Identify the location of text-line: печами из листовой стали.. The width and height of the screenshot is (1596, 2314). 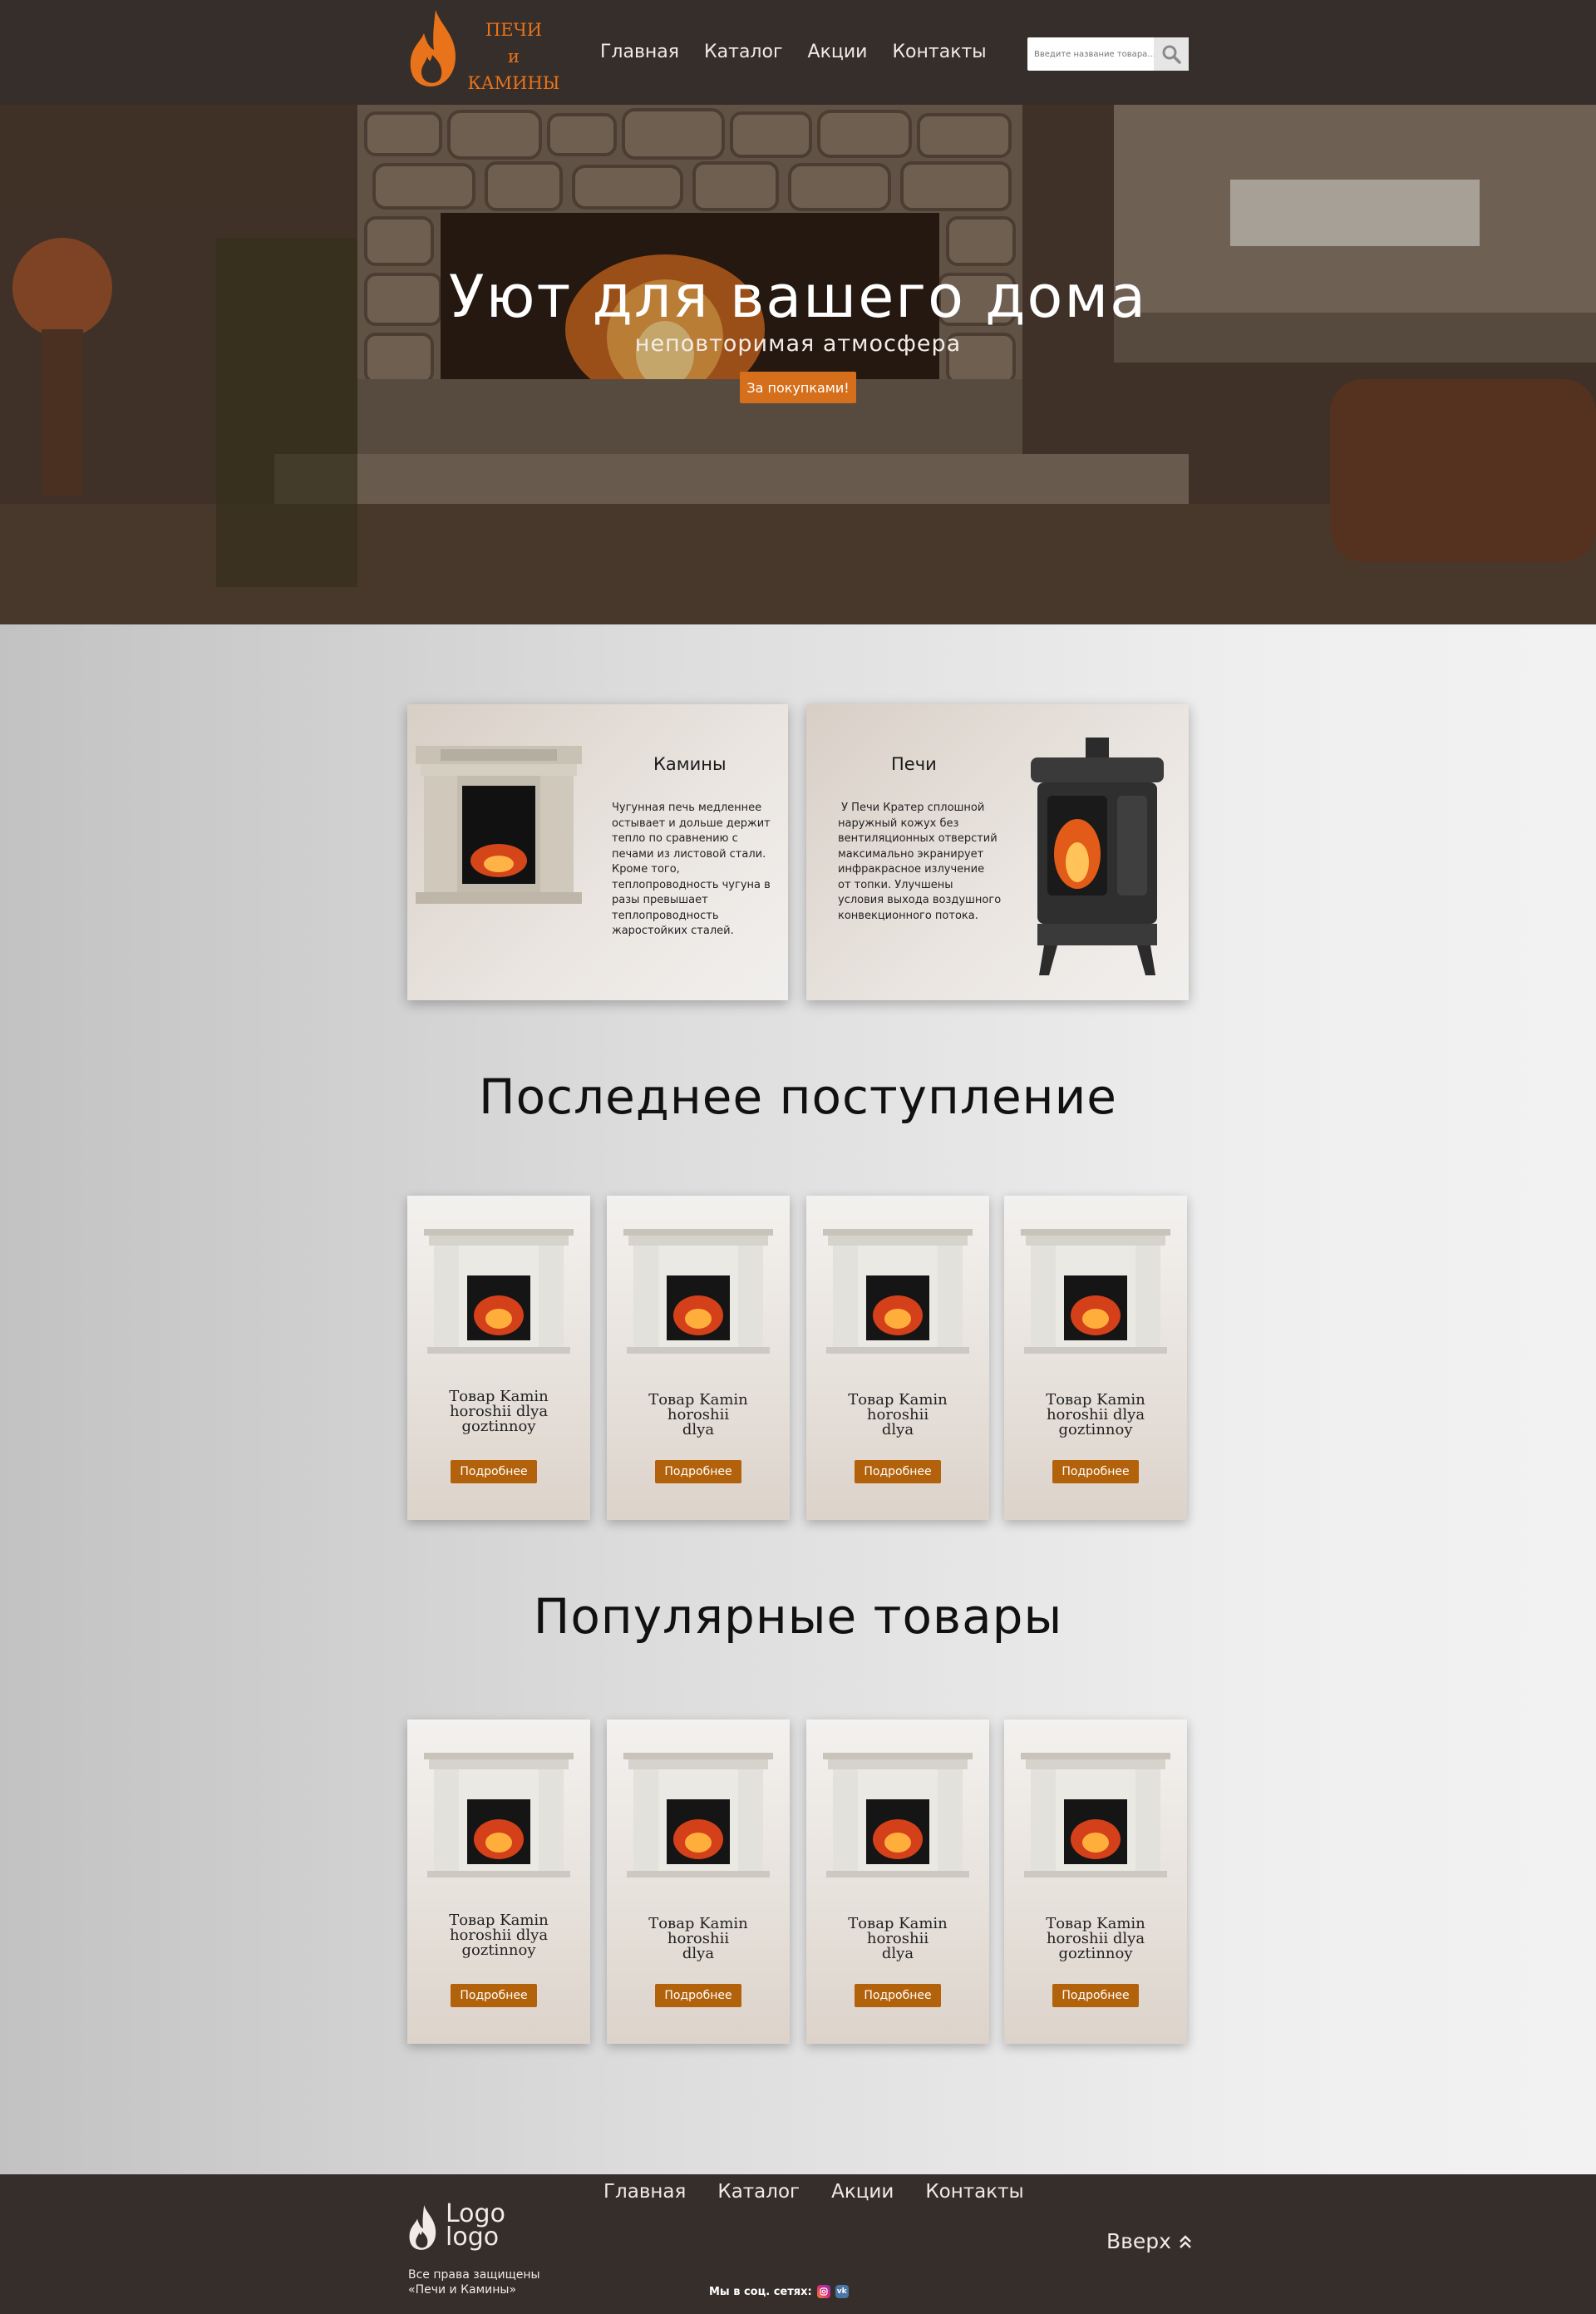
(689, 854).